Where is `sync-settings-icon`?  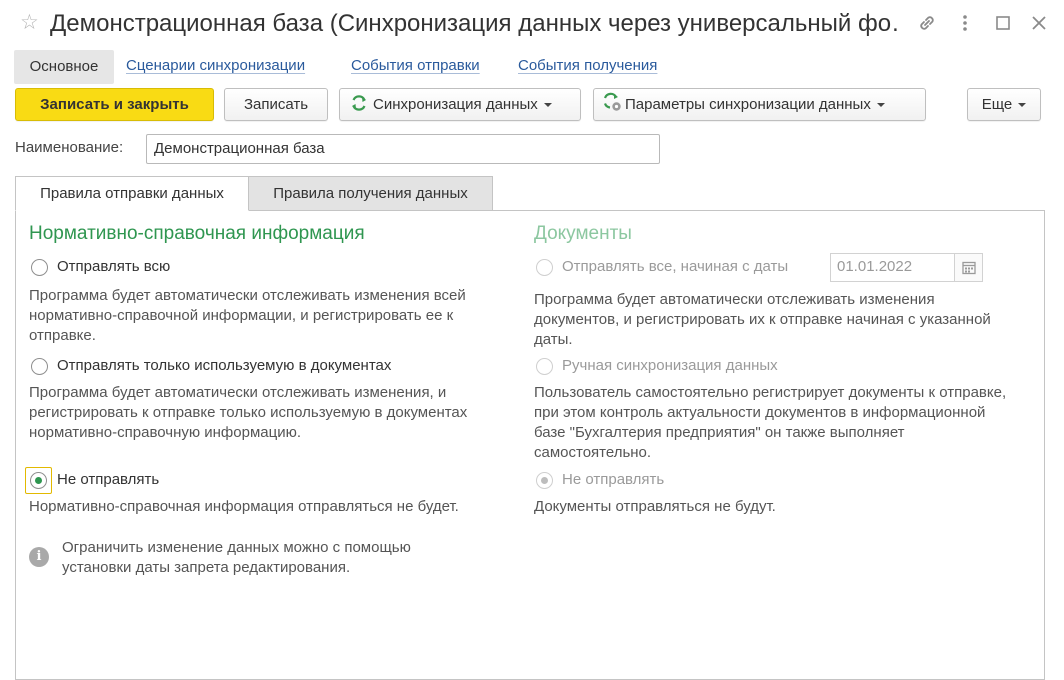
sync-settings-icon is located at coordinates (611, 101).